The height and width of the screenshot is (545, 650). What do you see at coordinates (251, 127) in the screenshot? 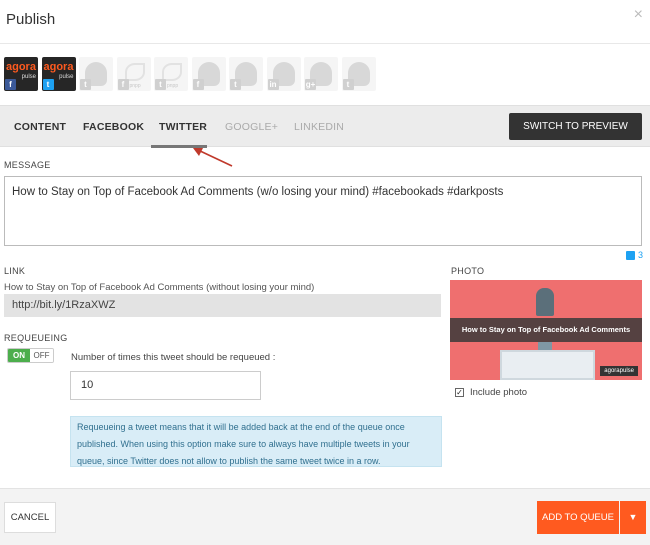
I see `tab-google-plus: GOOGLE+` at bounding box center [251, 127].